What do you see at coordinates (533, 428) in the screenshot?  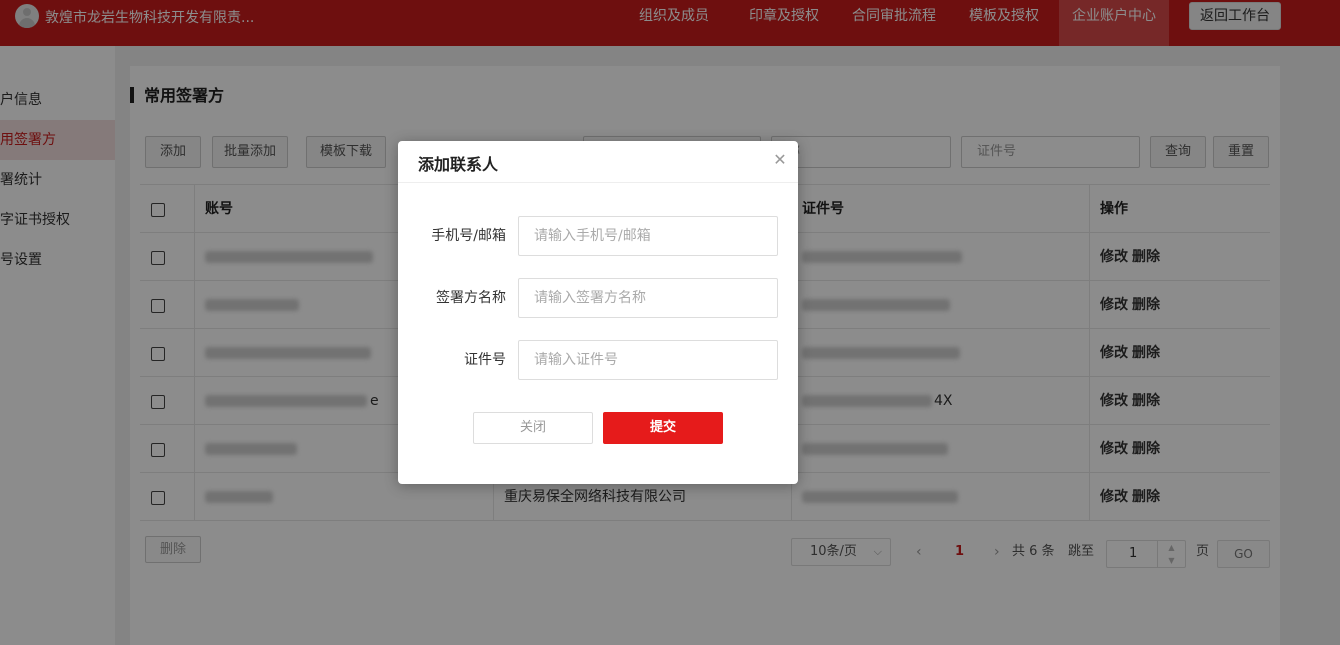 I see `close-button: 关闭` at bounding box center [533, 428].